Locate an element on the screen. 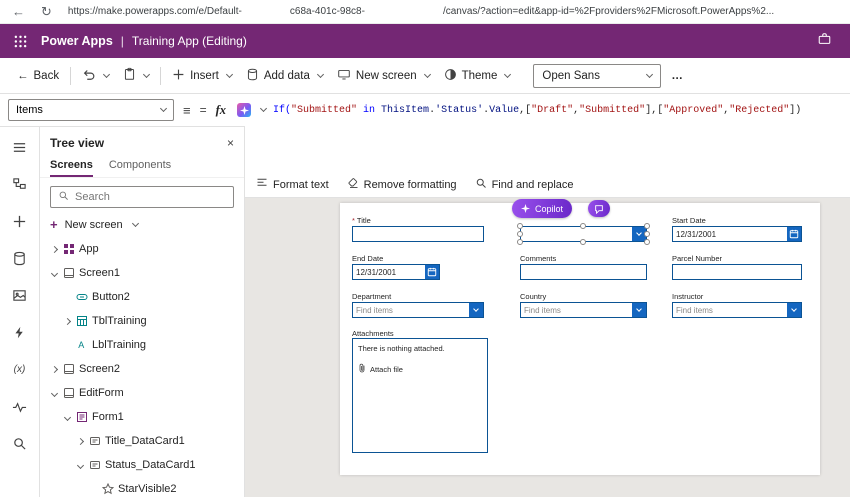 The height and width of the screenshot is (497, 850). end-date-field: 12/31/2001 is located at coordinates (396, 272).